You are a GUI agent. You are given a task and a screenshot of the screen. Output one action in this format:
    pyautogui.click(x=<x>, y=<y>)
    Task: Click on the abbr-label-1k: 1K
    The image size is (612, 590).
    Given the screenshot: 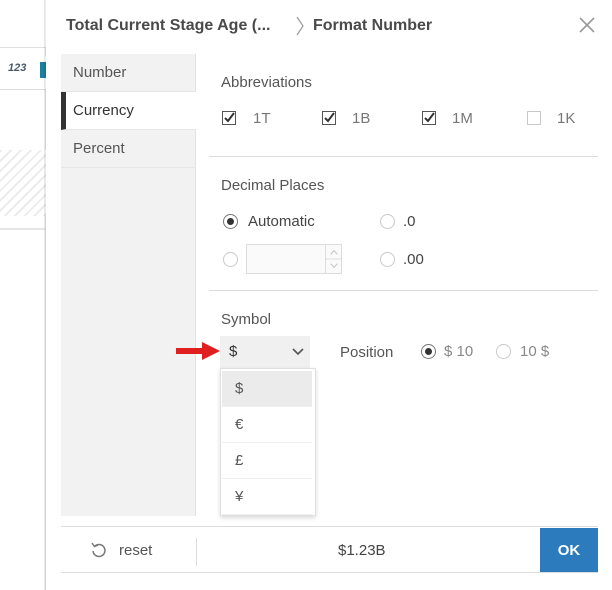 What is the action you would take?
    pyautogui.click(x=566, y=118)
    